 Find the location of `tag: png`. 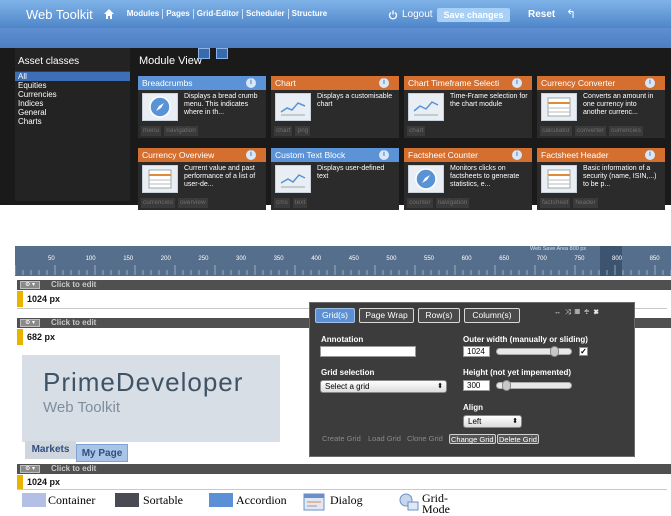

tag: png is located at coordinates (303, 131).